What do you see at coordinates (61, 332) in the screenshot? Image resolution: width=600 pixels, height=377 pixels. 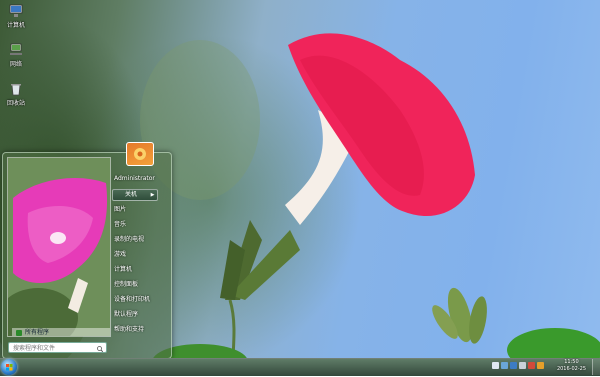 I see `all-programs-button: 所有程序` at bounding box center [61, 332].